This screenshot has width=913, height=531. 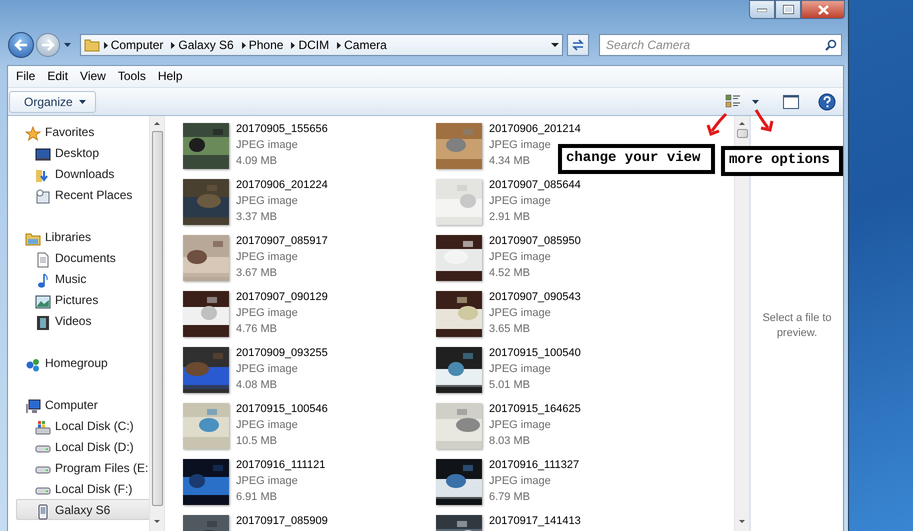 I want to click on minimize-icon, so click(x=762, y=10).